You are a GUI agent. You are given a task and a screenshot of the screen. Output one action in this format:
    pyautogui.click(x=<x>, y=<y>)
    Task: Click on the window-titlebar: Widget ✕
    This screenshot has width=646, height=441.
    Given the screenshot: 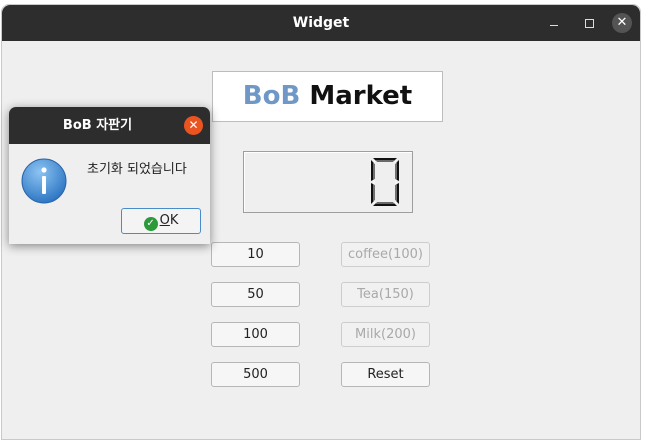 What is the action you would take?
    pyautogui.click(x=321, y=23)
    